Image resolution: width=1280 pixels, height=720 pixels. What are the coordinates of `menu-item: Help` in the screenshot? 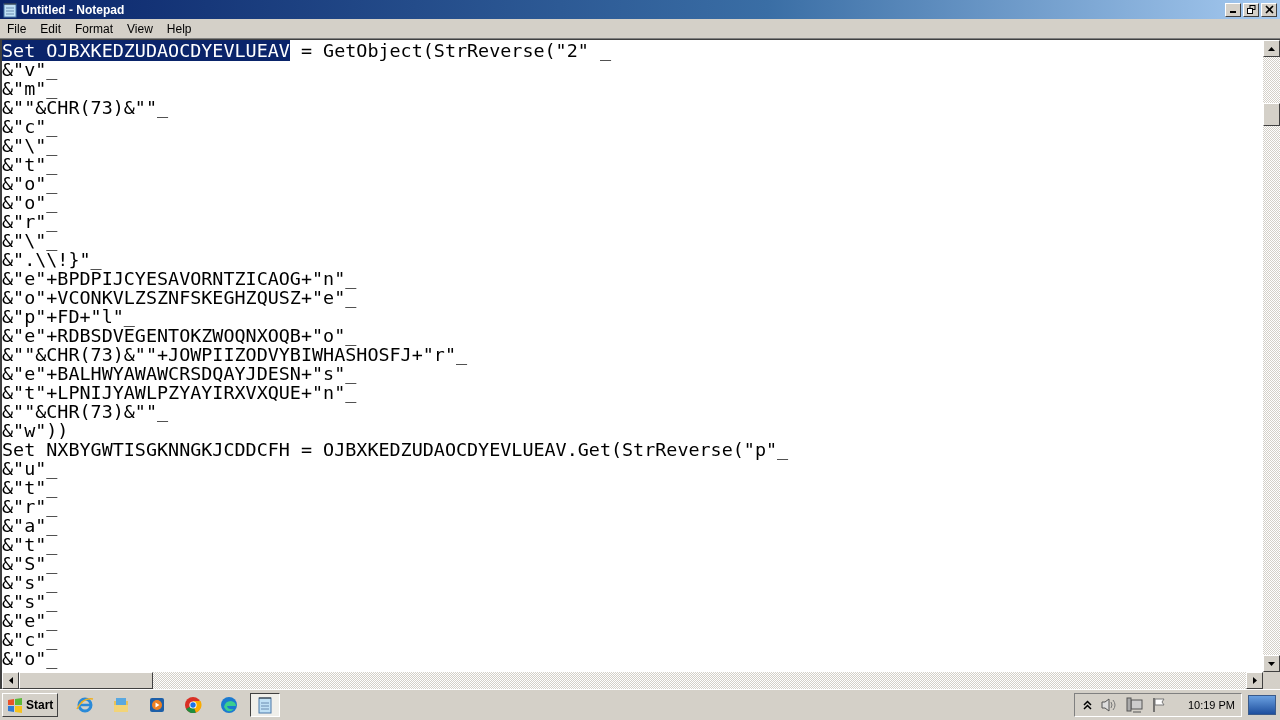 It's located at (179, 28).